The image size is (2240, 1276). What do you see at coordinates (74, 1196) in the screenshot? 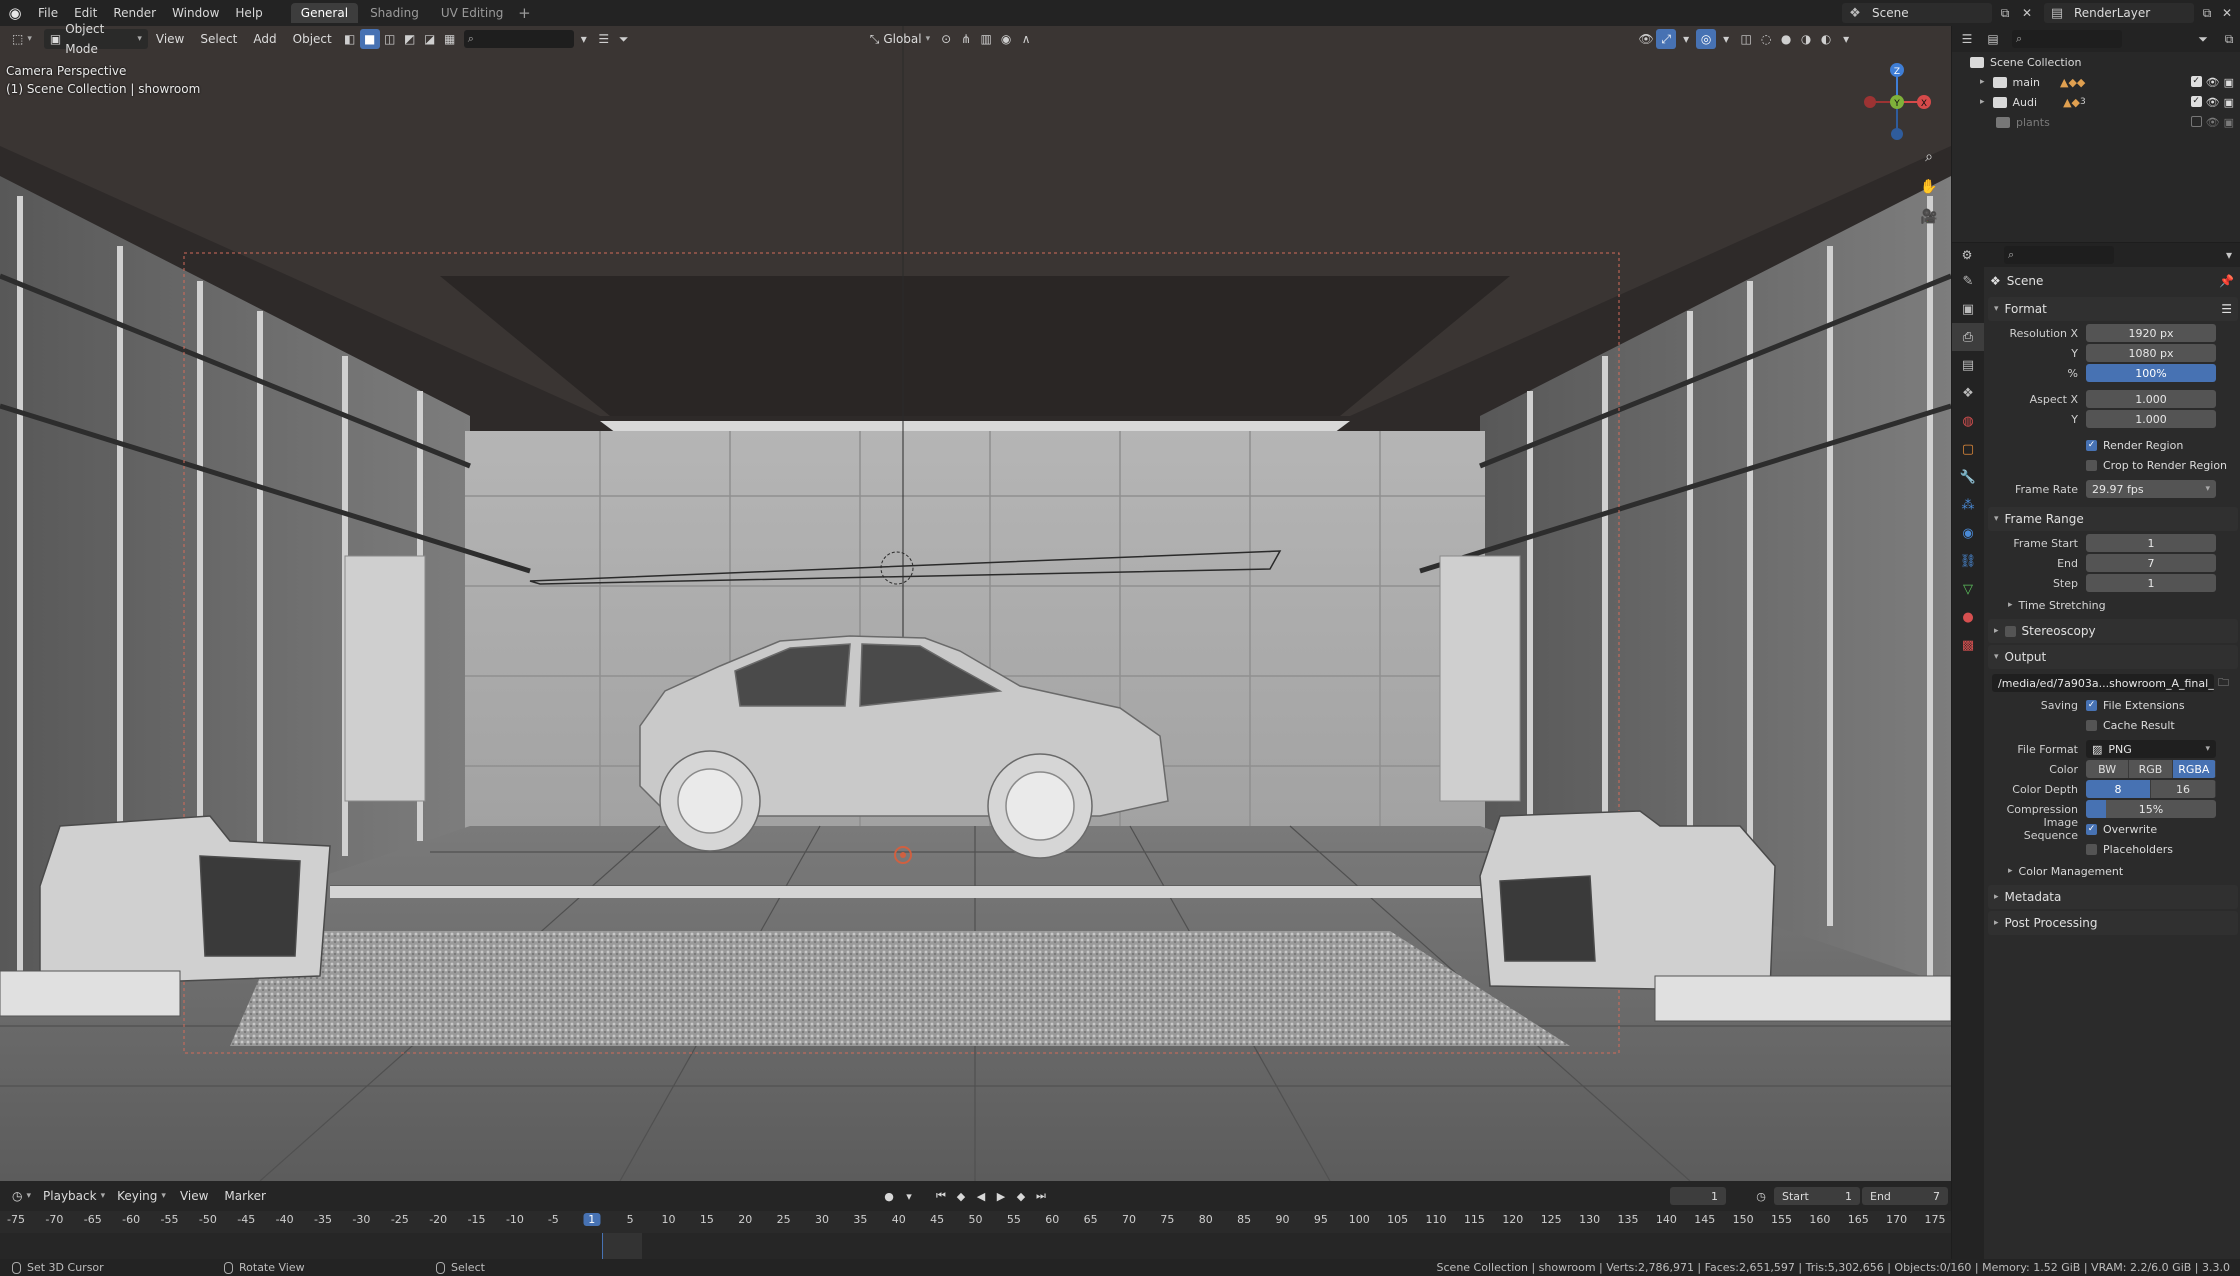
I see `playback-menu: Playback ▾` at bounding box center [74, 1196].